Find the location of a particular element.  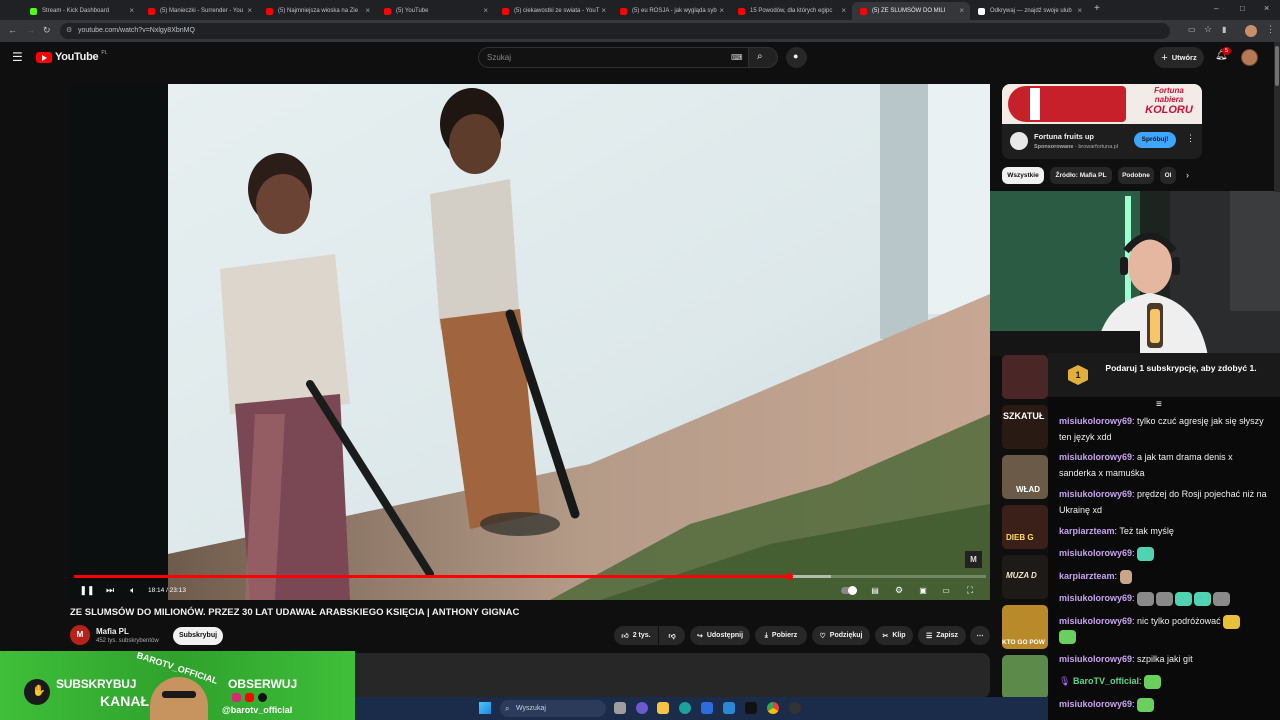

obs-icon is located at coordinates (795, 708).